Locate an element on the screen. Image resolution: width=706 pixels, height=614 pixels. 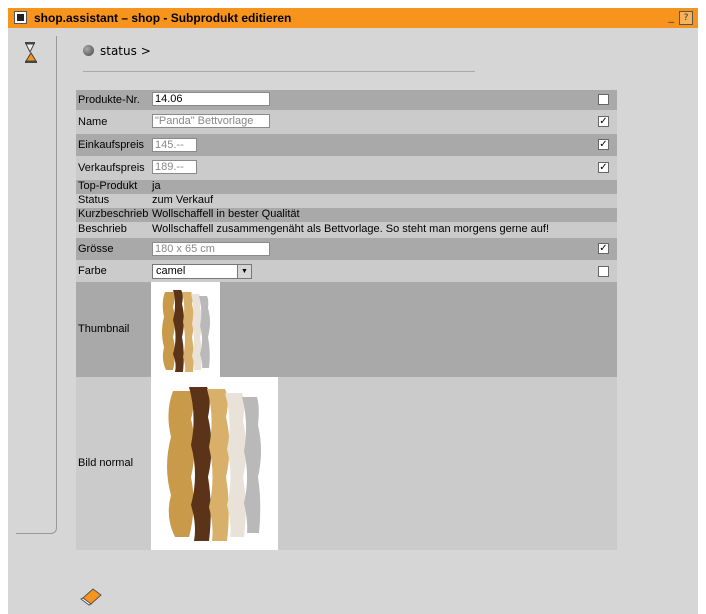
sheepskin-thumbnail-picture is located at coordinates (186, 331).